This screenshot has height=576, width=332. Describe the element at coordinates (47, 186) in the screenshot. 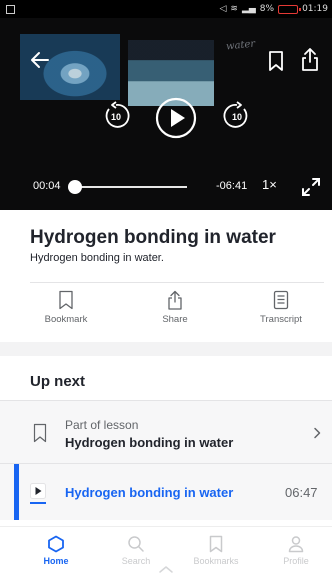

I see `current-time: 00:04` at that location.